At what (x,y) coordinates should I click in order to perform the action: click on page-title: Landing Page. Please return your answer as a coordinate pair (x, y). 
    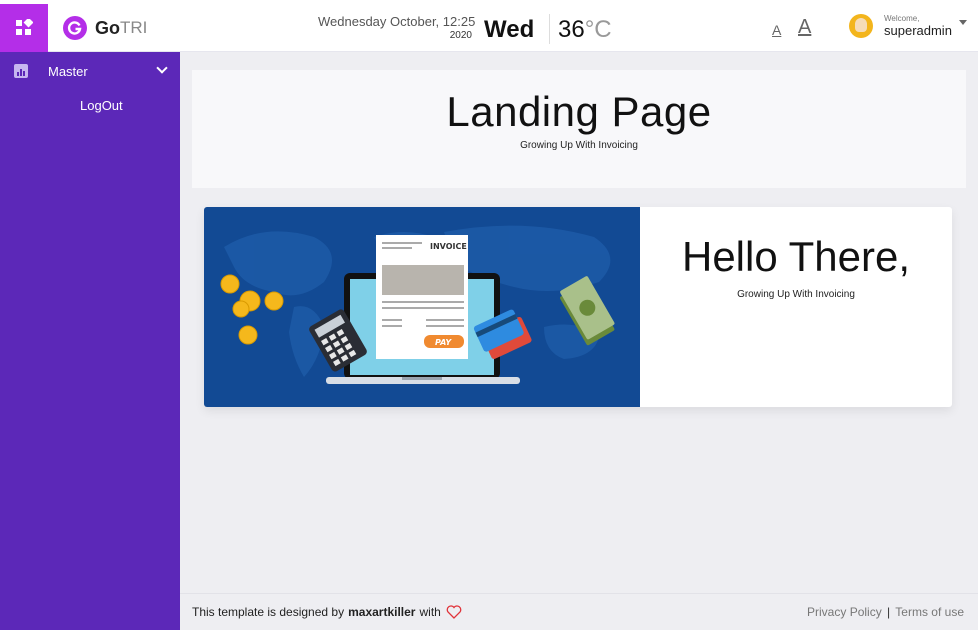
    Looking at the image, I should click on (579, 111).